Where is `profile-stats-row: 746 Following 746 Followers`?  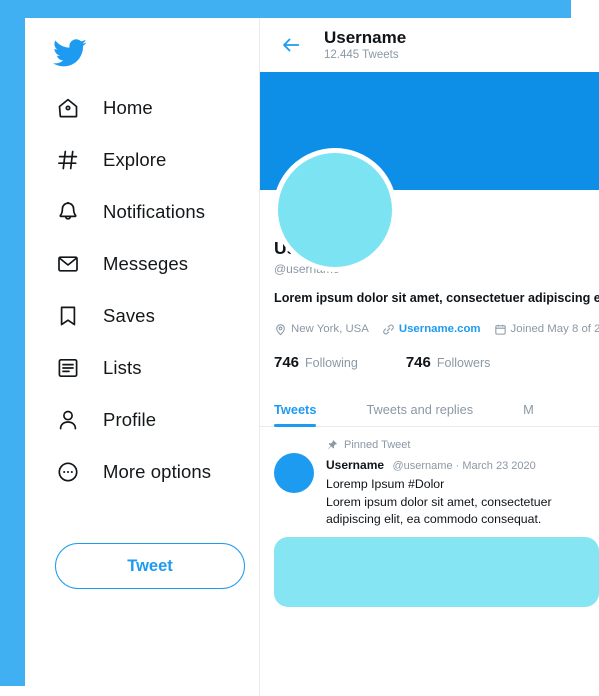 profile-stats-row: 746 Following 746 Followers is located at coordinates (429, 362).